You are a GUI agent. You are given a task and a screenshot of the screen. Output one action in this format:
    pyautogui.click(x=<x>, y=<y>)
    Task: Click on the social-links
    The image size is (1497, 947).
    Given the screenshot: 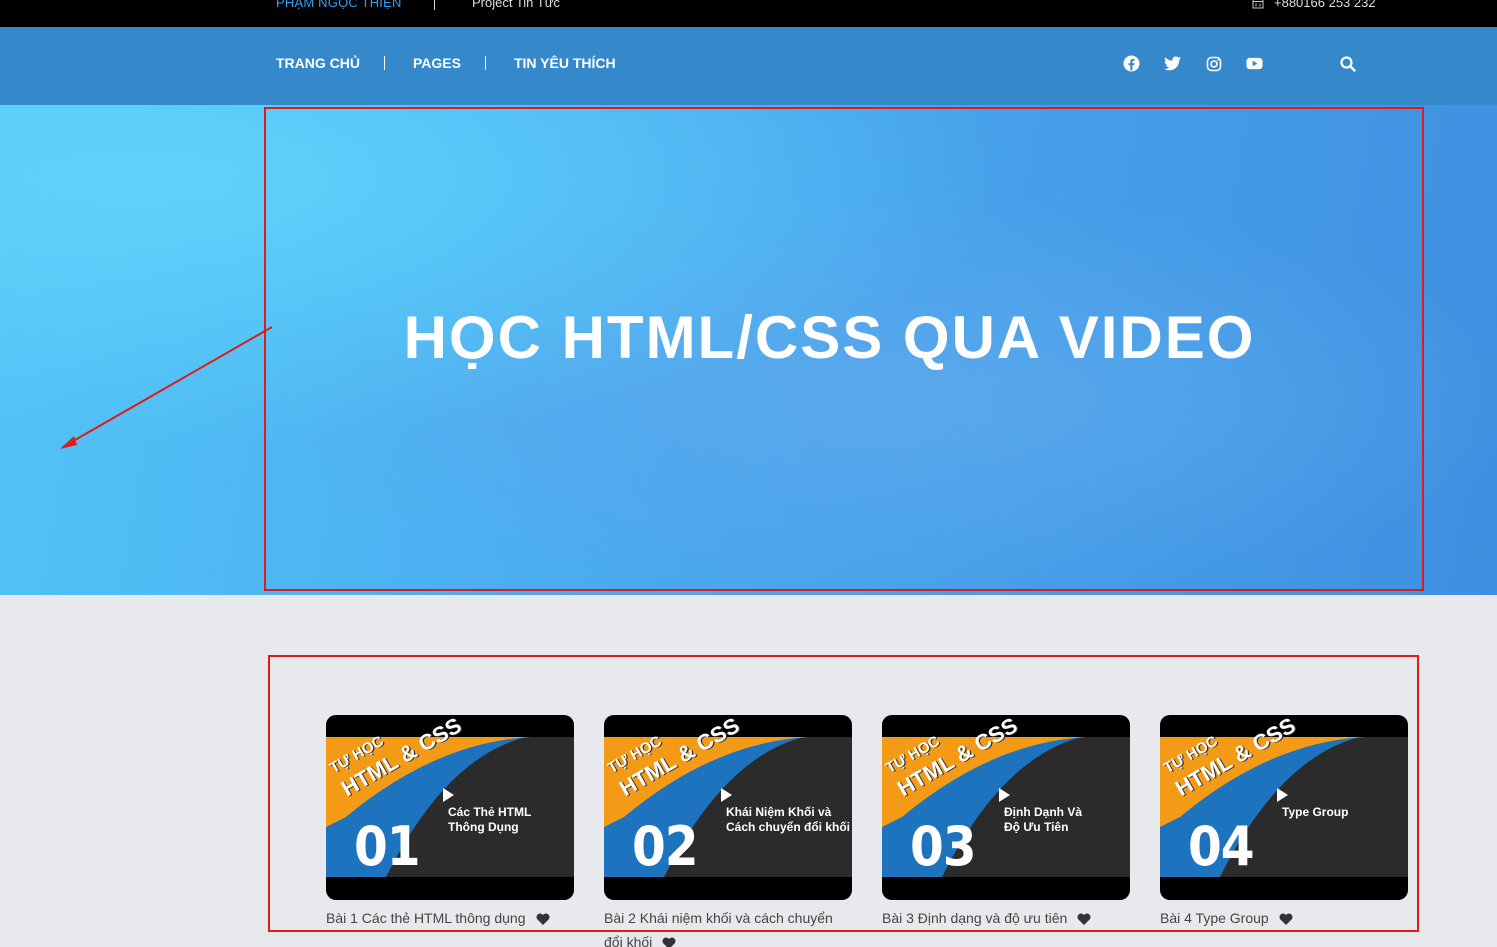 What is the action you would take?
    pyautogui.click(x=1193, y=63)
    